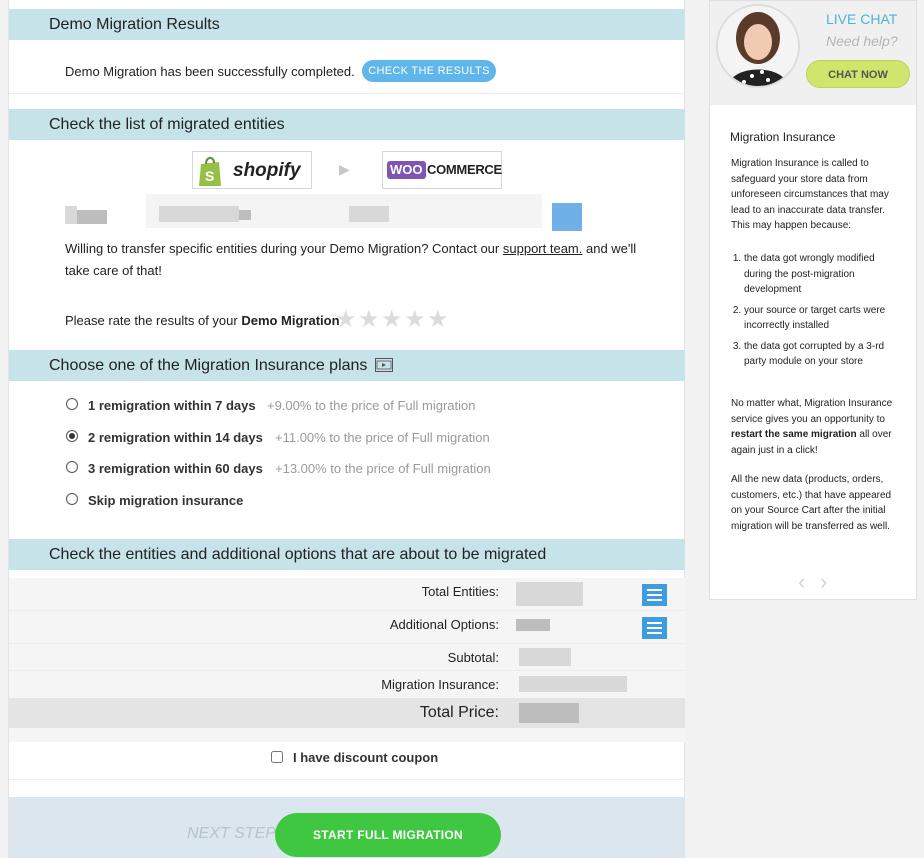 The height and width of the screenshot is (858, 924). What do you see at coordinates (382, 437) in the screenshot?
I see `insurance-option-price: +11.00% to the price of Full migration` at bounding box center [382, 437].